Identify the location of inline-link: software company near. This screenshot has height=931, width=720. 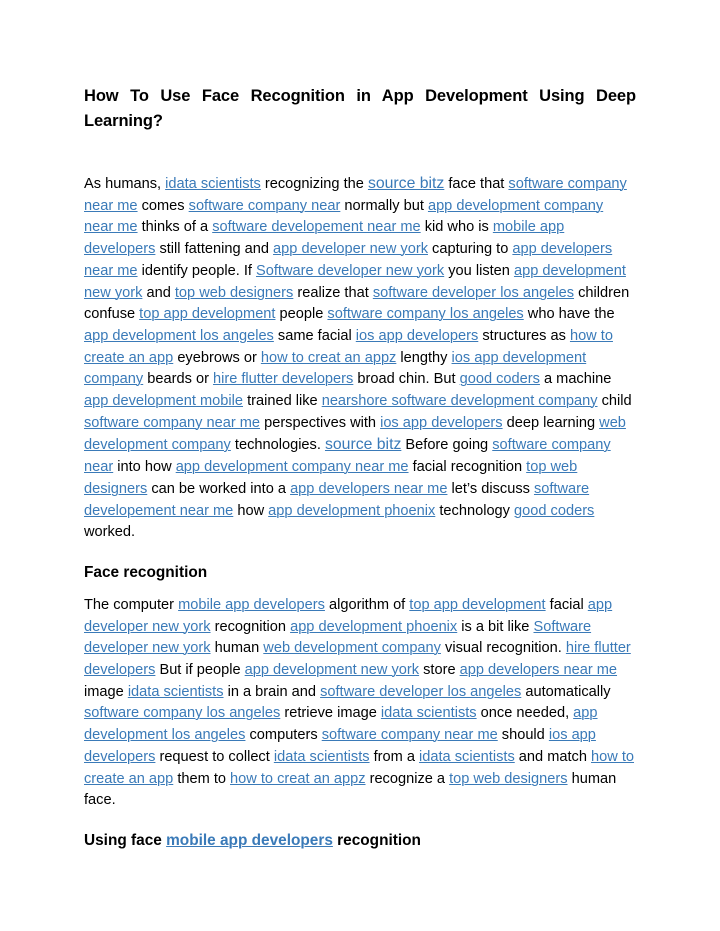
(265, 206).